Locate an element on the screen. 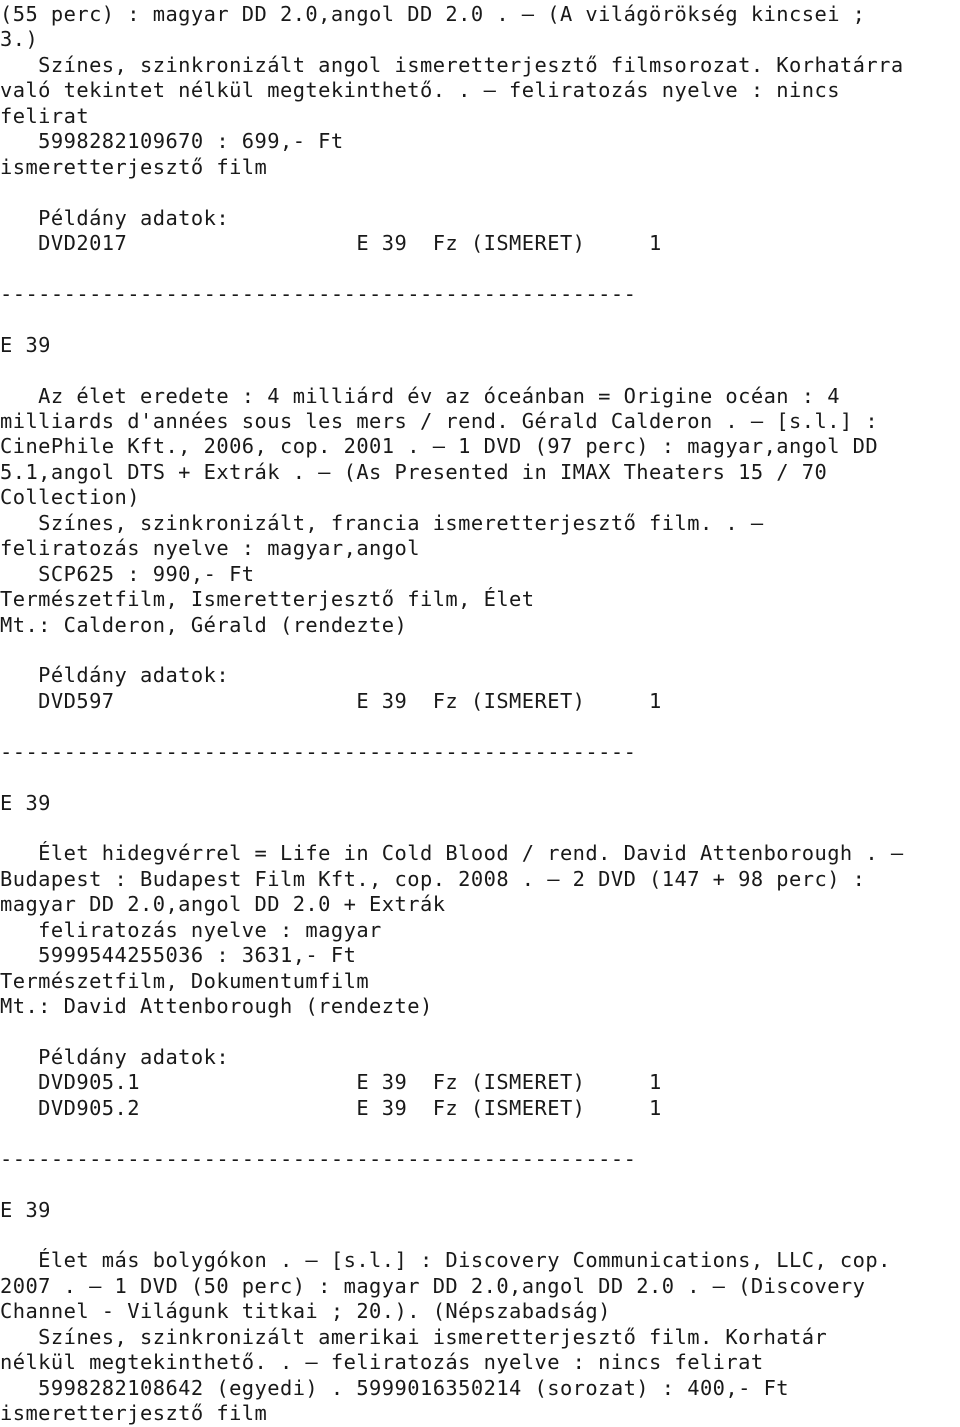 The width and height of the screenshot is (960, 1427). text-line: Collection) is located at coordinates (70, 497).